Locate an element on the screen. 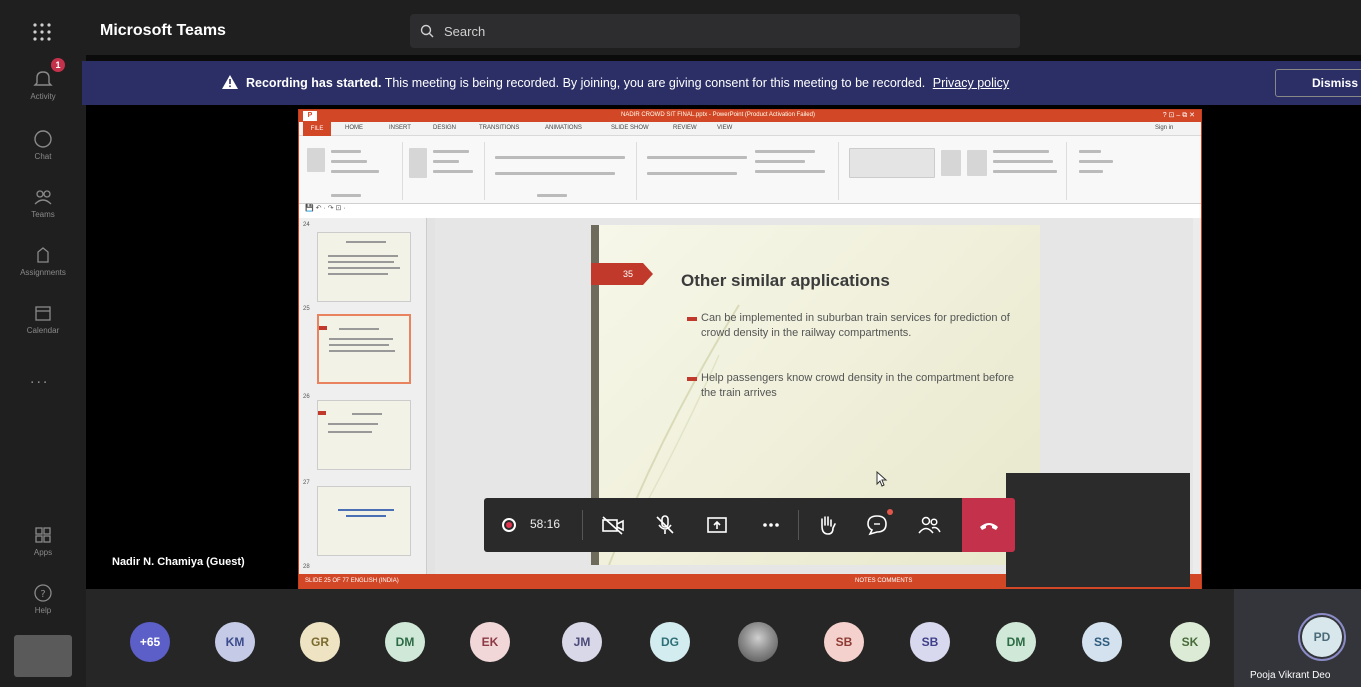  ppt-status-left: SLIDE 25 OF 77 ENGLISH (INDIA) is located at coordinates (352, 581).